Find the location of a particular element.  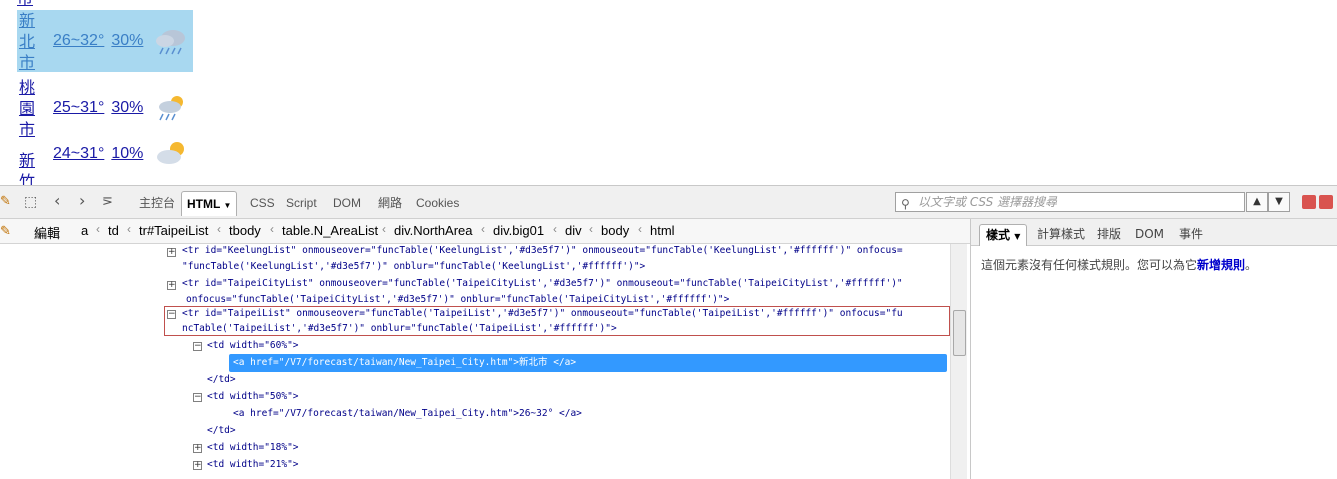

tab-side-dom: DOM is located at coordinates (1149, 234).